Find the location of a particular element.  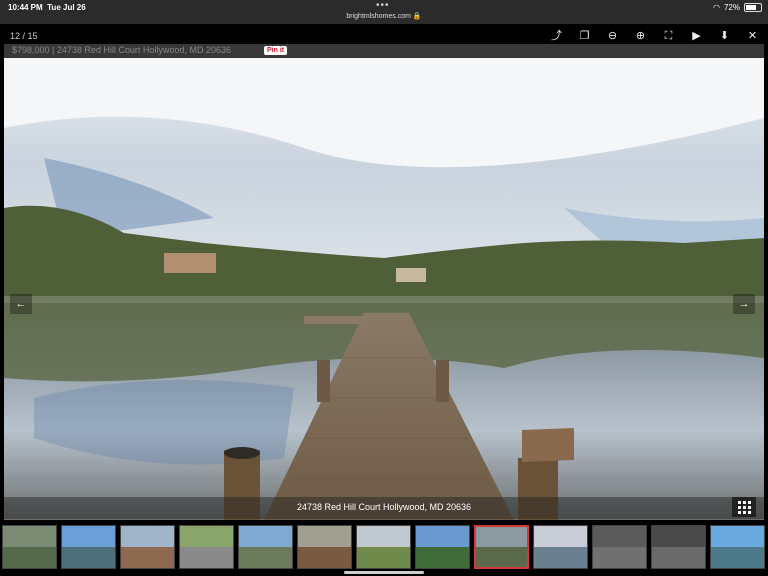

arrow-right-icon: → is located at coordinates (744, 304).